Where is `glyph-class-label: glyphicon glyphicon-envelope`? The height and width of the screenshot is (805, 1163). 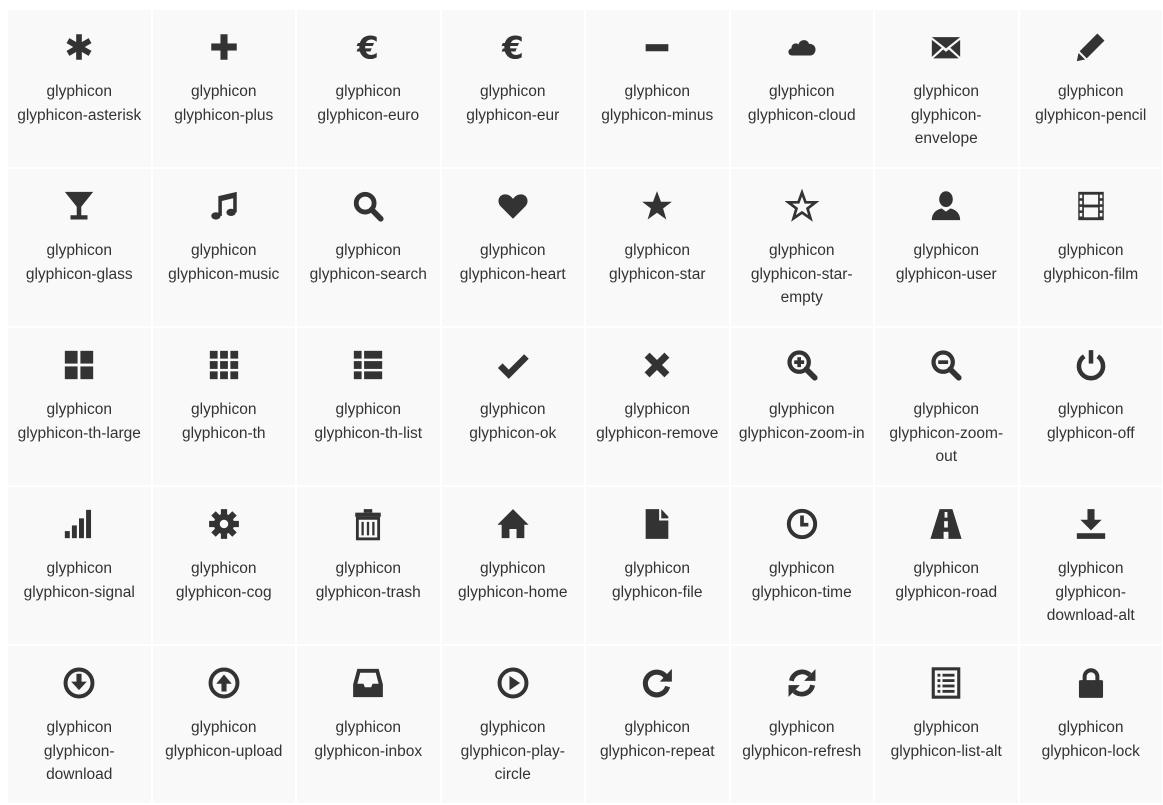
glyph-class-label: glyphicon glyphicon-envelope is located at coordinates (946, 115).